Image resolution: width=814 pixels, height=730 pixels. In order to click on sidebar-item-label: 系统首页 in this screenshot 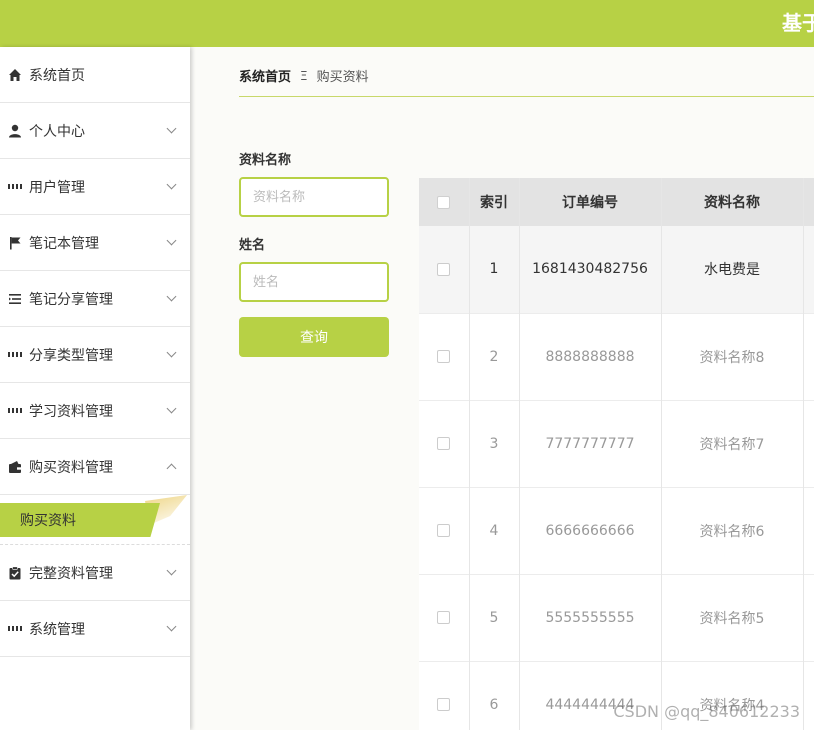, I will do `click(57, 75)`.